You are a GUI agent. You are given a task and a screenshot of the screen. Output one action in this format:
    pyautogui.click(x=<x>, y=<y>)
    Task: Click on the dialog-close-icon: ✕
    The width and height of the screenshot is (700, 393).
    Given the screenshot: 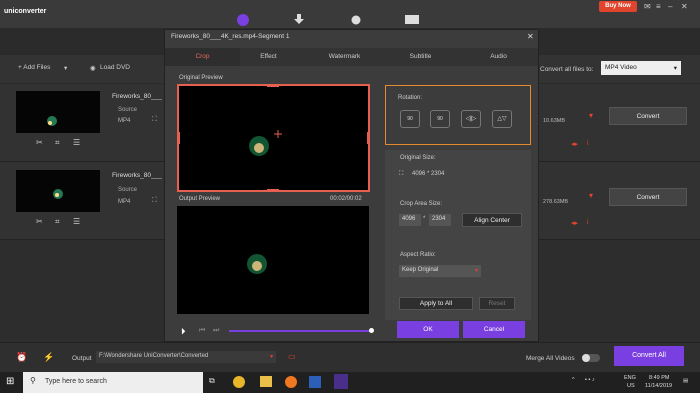 What is the action you would take?
    pyautogui.click(x=530, y=36)
    